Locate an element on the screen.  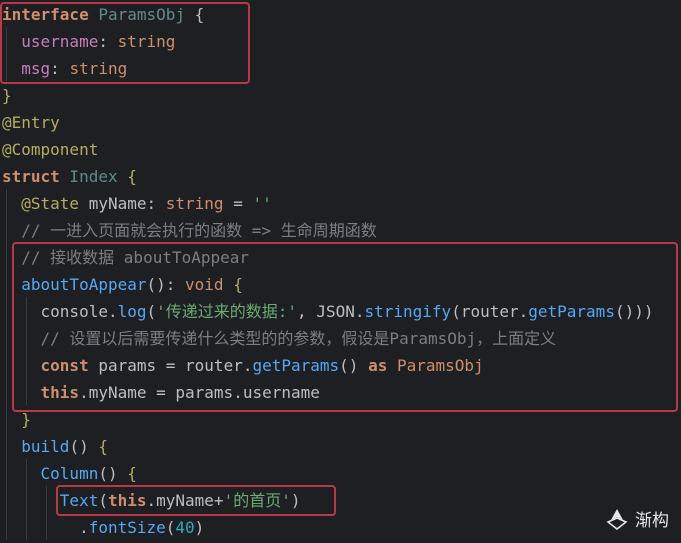
code-line: } is located at coordinates (7, 95).